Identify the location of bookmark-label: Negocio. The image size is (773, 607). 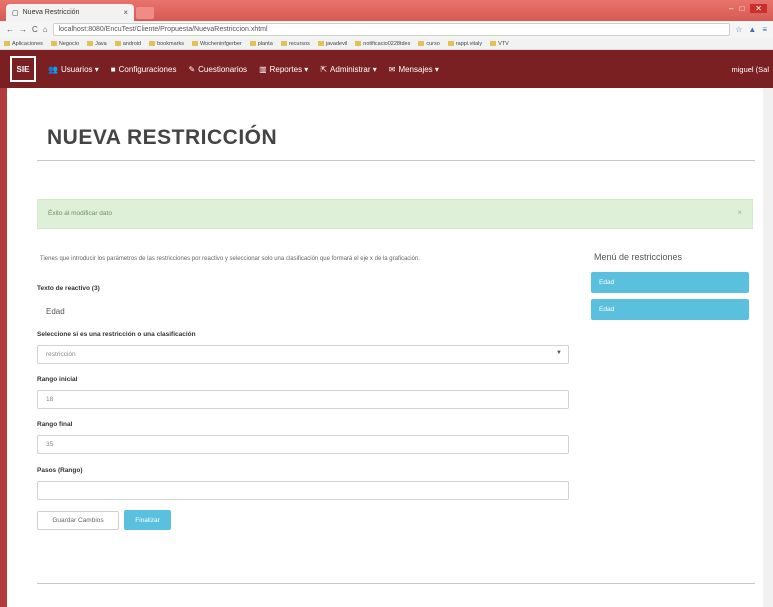
(69, 43).